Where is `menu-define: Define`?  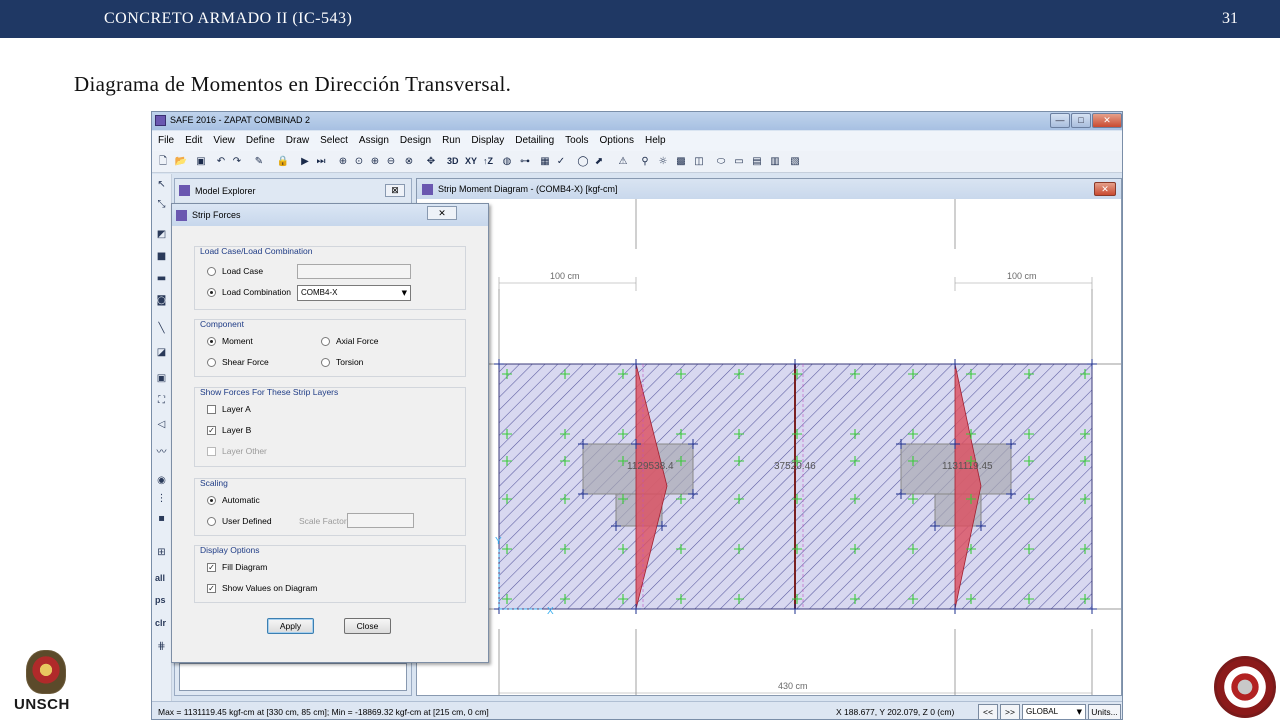 menu-define: Define is located at coordinates (260, 138).